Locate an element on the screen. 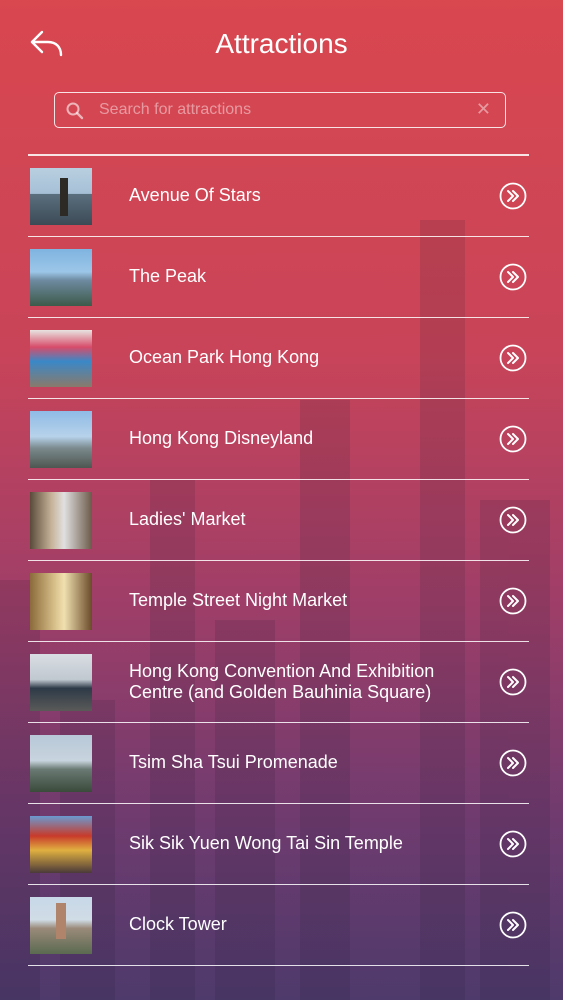 The height and width of the screenshot is (1000, 563). list-item: Ladies' Market is located at coordinates (278, 520).